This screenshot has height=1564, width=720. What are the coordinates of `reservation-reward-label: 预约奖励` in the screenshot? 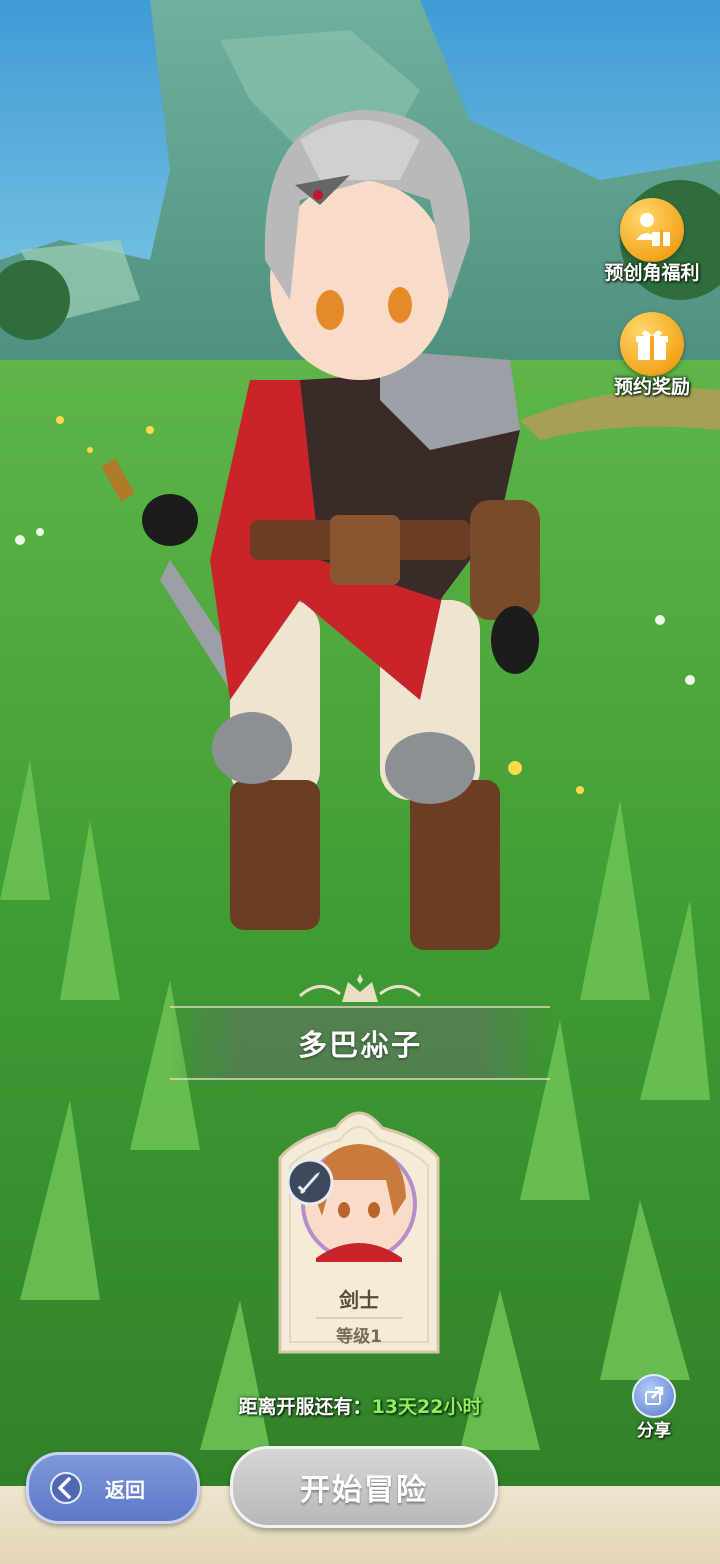 It's located at (651, 387).